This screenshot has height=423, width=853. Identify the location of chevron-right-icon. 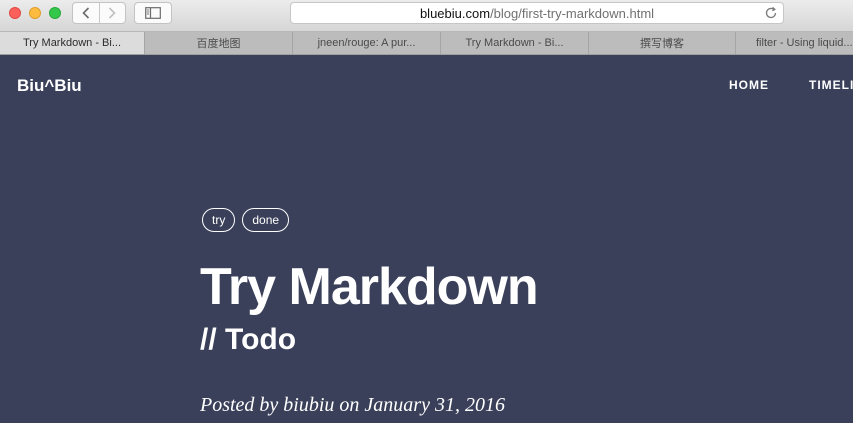
(112, 13).